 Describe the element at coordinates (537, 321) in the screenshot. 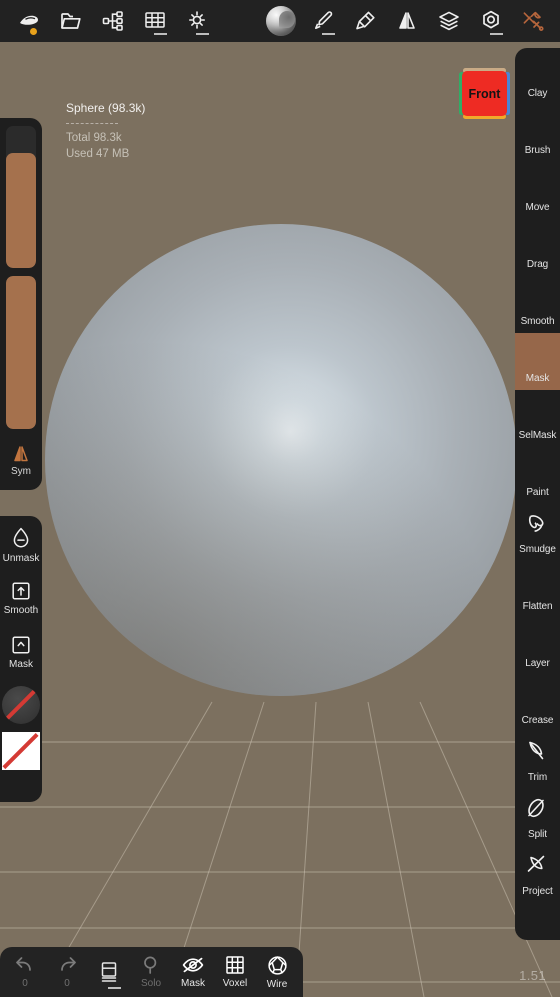

I see `tool-smooth-label: Smooth` at that location.